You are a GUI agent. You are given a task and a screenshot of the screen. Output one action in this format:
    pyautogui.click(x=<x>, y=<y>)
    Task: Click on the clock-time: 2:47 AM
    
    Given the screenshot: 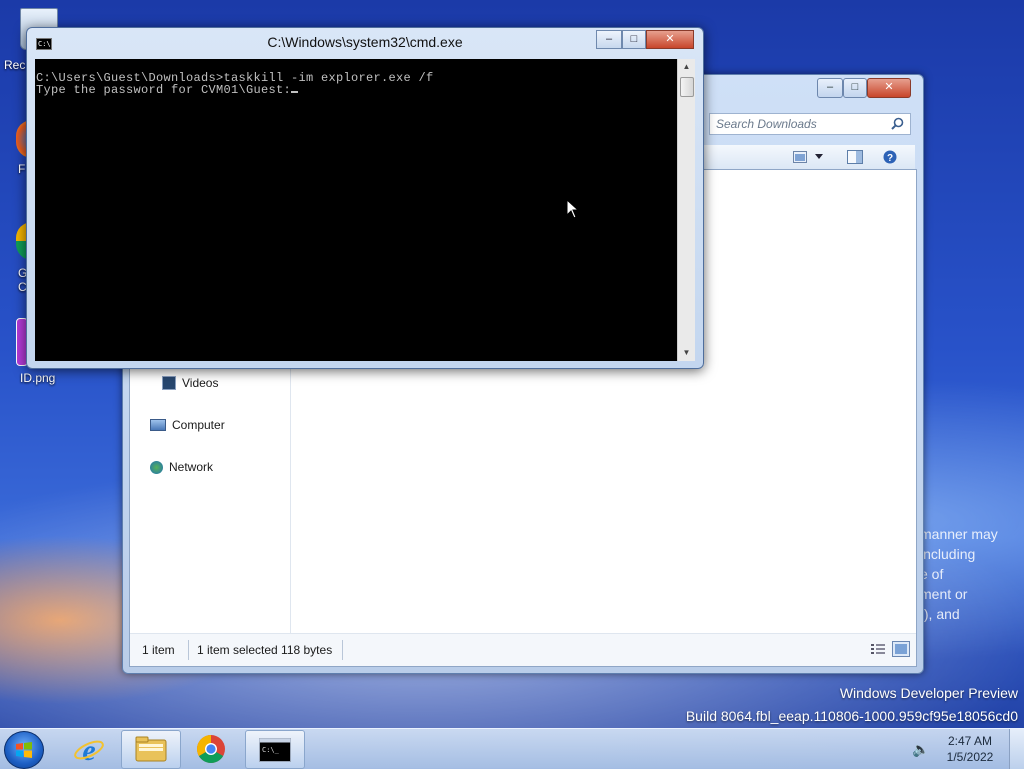 What is the action you would take?
    pyautogui.click(x=970, y=741)
    